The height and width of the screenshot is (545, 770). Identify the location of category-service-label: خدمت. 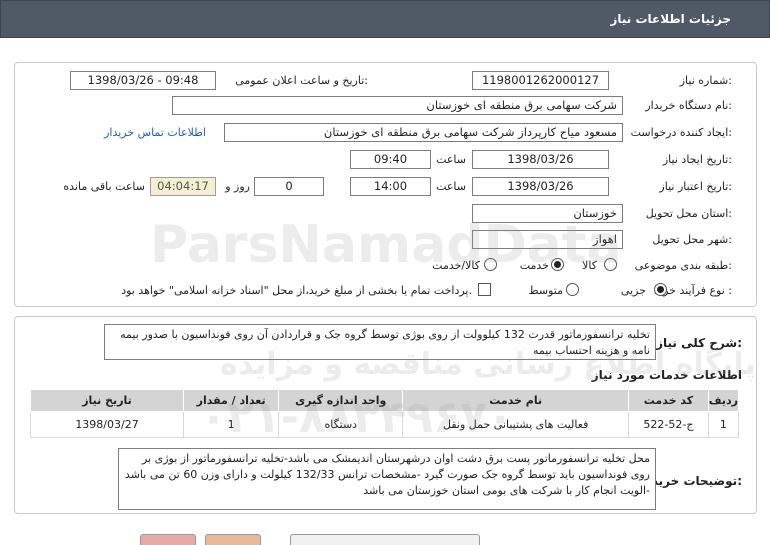
(534, 265).